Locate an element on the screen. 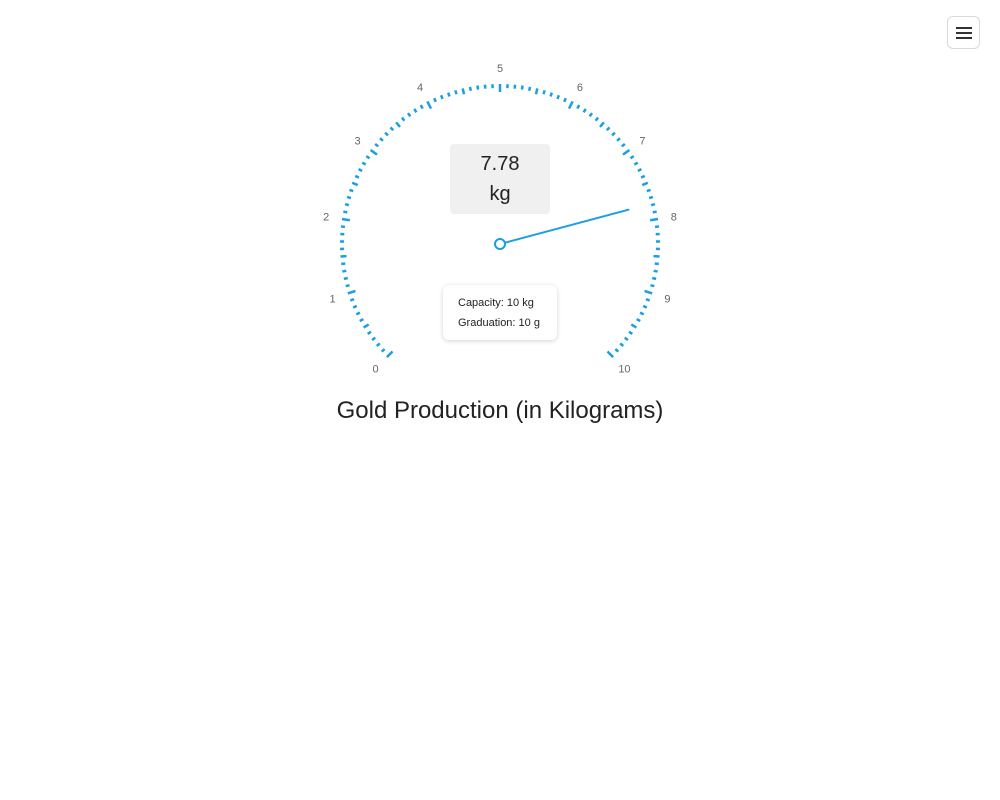 This screenshot has height=800, width=1000. value-unit: kg is located at coordinates (500, 194).